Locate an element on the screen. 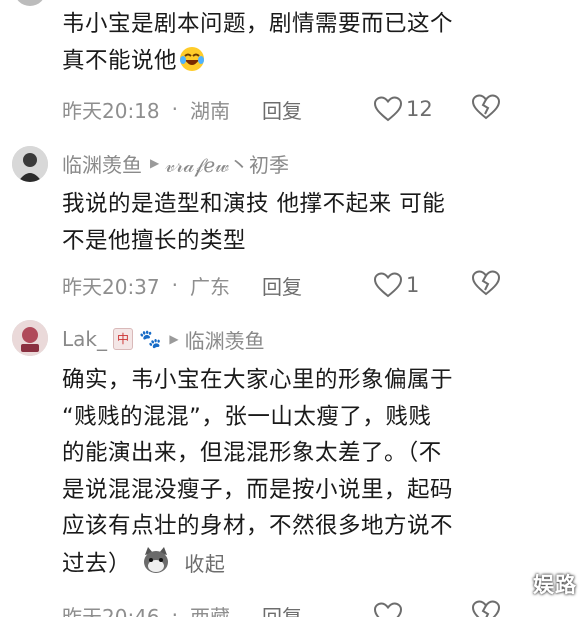 The image size is (587, 617). cat-emoji is located at coordinates (156, 560).